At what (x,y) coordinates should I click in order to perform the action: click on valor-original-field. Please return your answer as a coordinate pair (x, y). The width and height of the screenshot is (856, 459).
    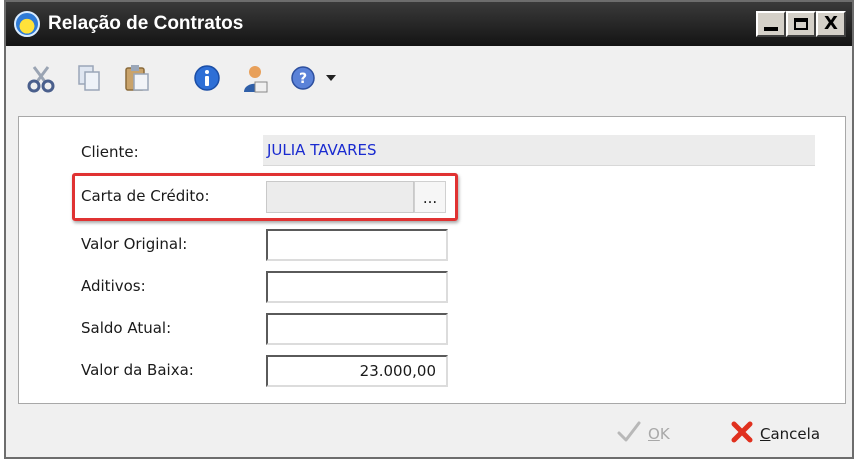
    Looking at the image, I should click on (357, 245).